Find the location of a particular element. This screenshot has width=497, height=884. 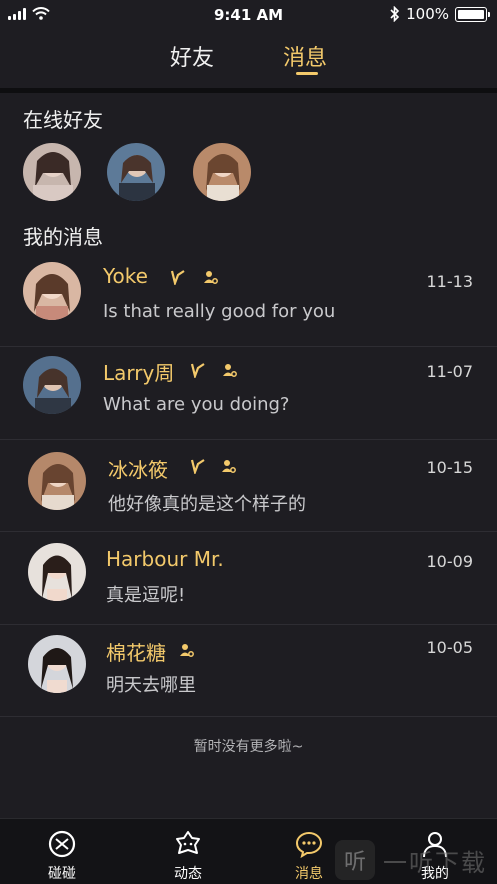

watermark: 听 一听下载 is located at coordinates (415, 860).